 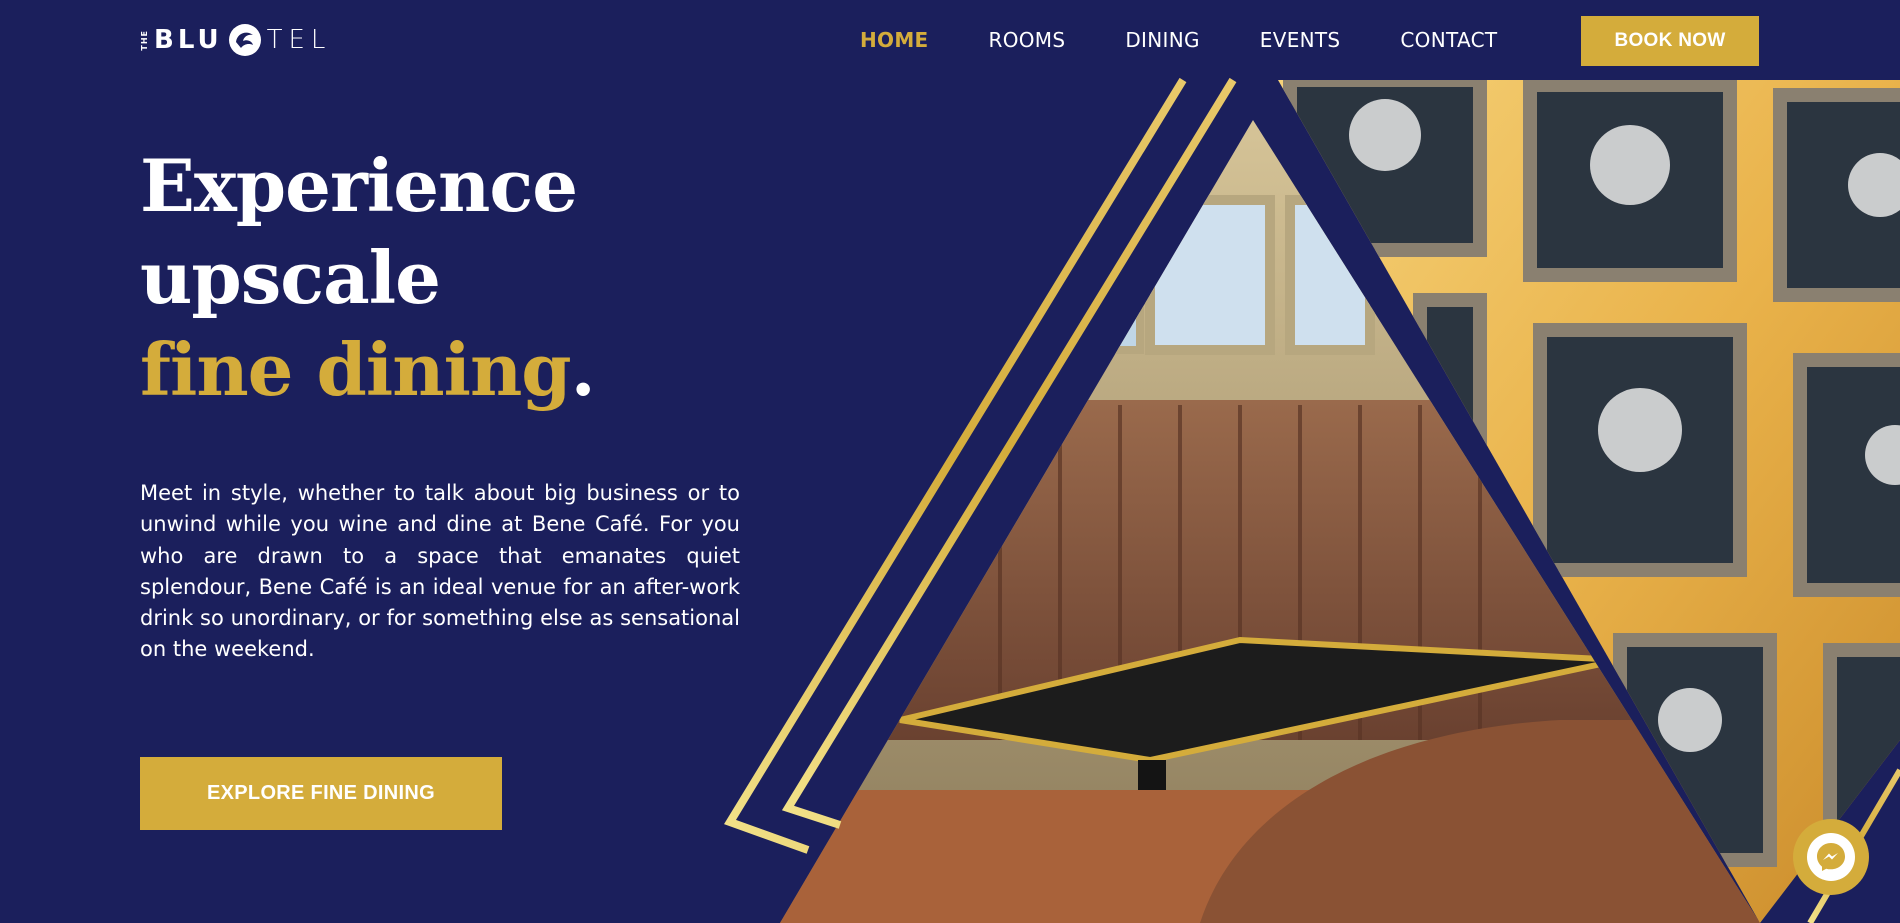 I want to click on main-menu: HOME ROOMS DINING EVENTS CONTACT, so click(x=1208, y=40).